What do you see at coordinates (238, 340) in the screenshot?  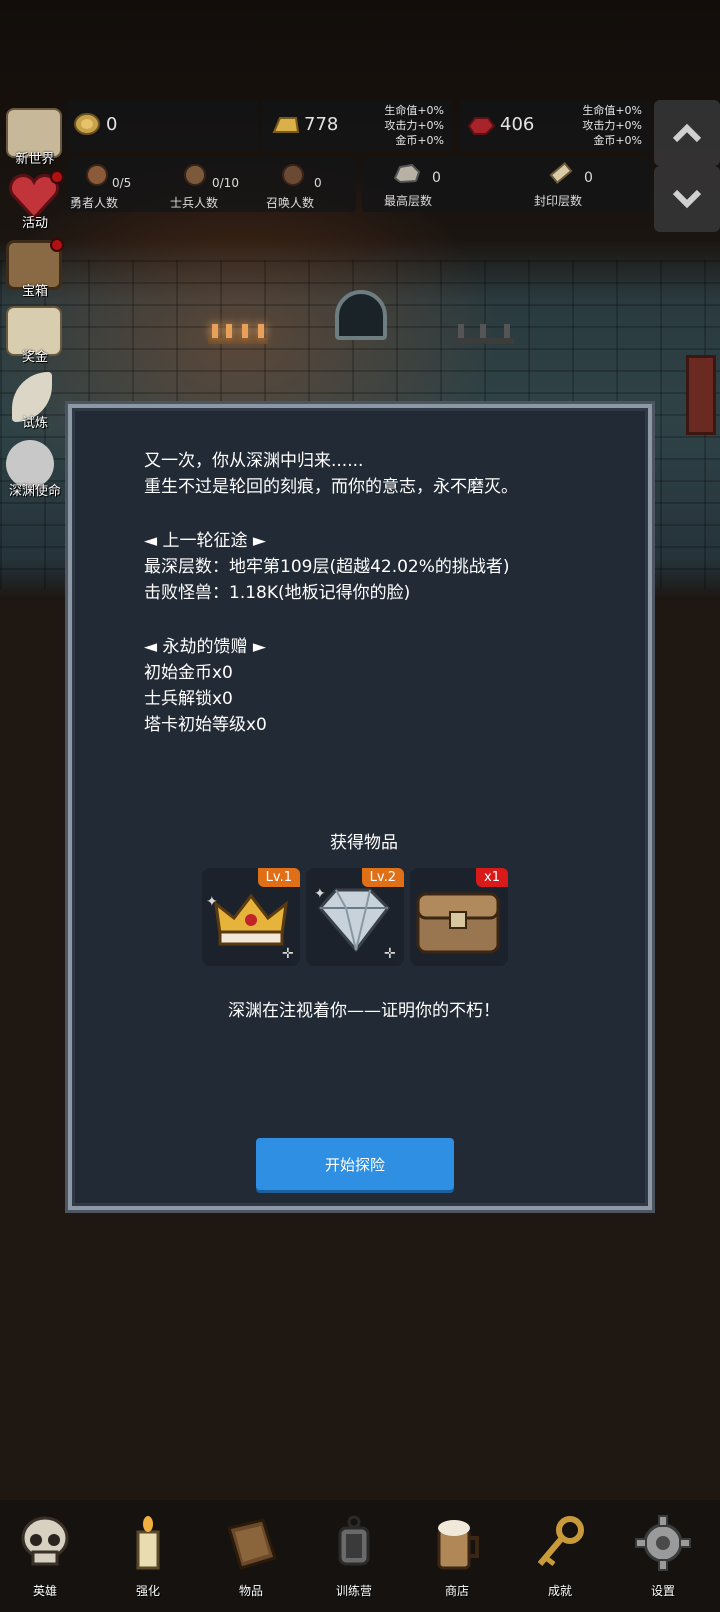 I see `chandelier-lit` at bounding box center [238, 340].